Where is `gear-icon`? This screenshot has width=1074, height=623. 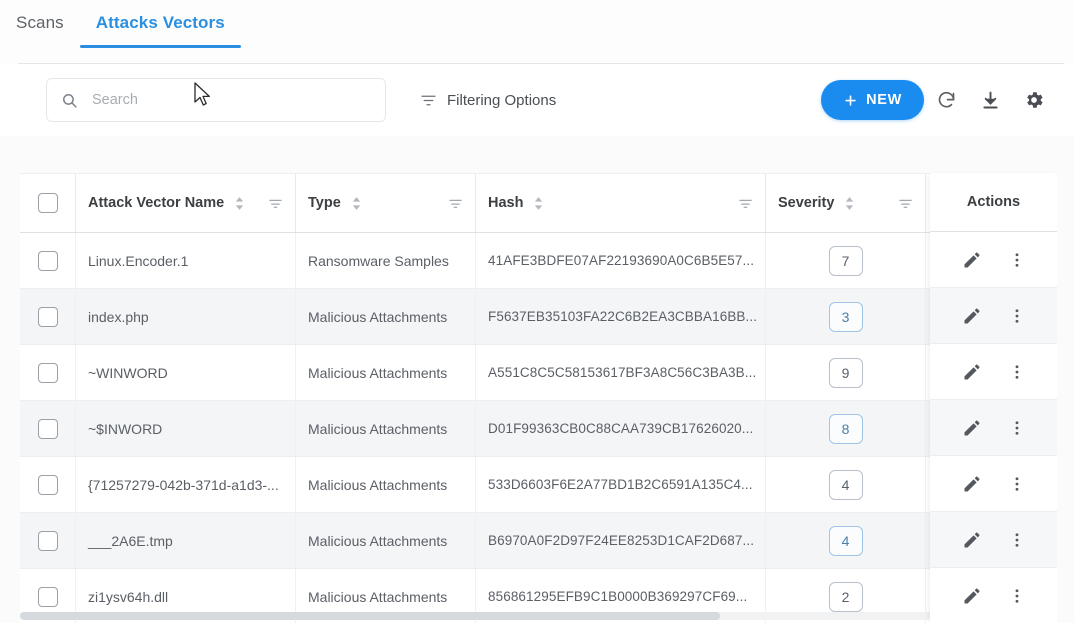 gear-icon is located at coordinates (1035, 100).